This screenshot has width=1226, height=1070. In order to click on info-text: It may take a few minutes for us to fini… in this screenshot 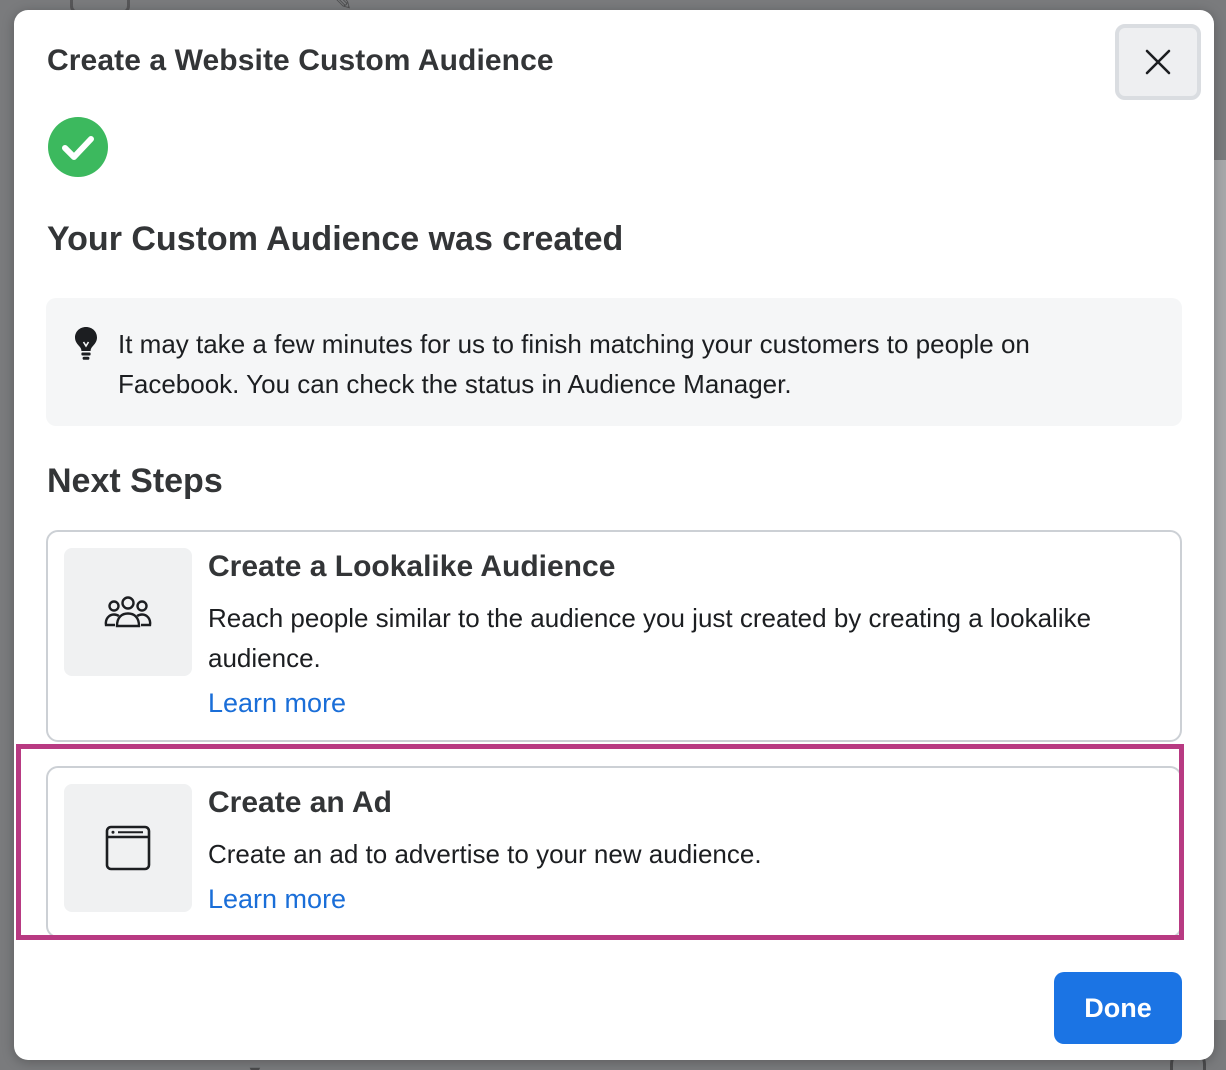, I will do `click(574, 364)`.